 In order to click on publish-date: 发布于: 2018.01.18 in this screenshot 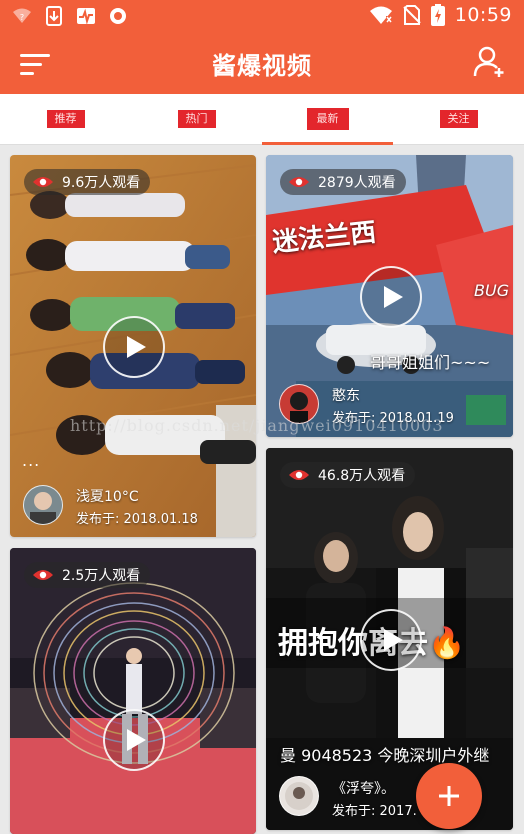, I will do `click(137, 519)`.